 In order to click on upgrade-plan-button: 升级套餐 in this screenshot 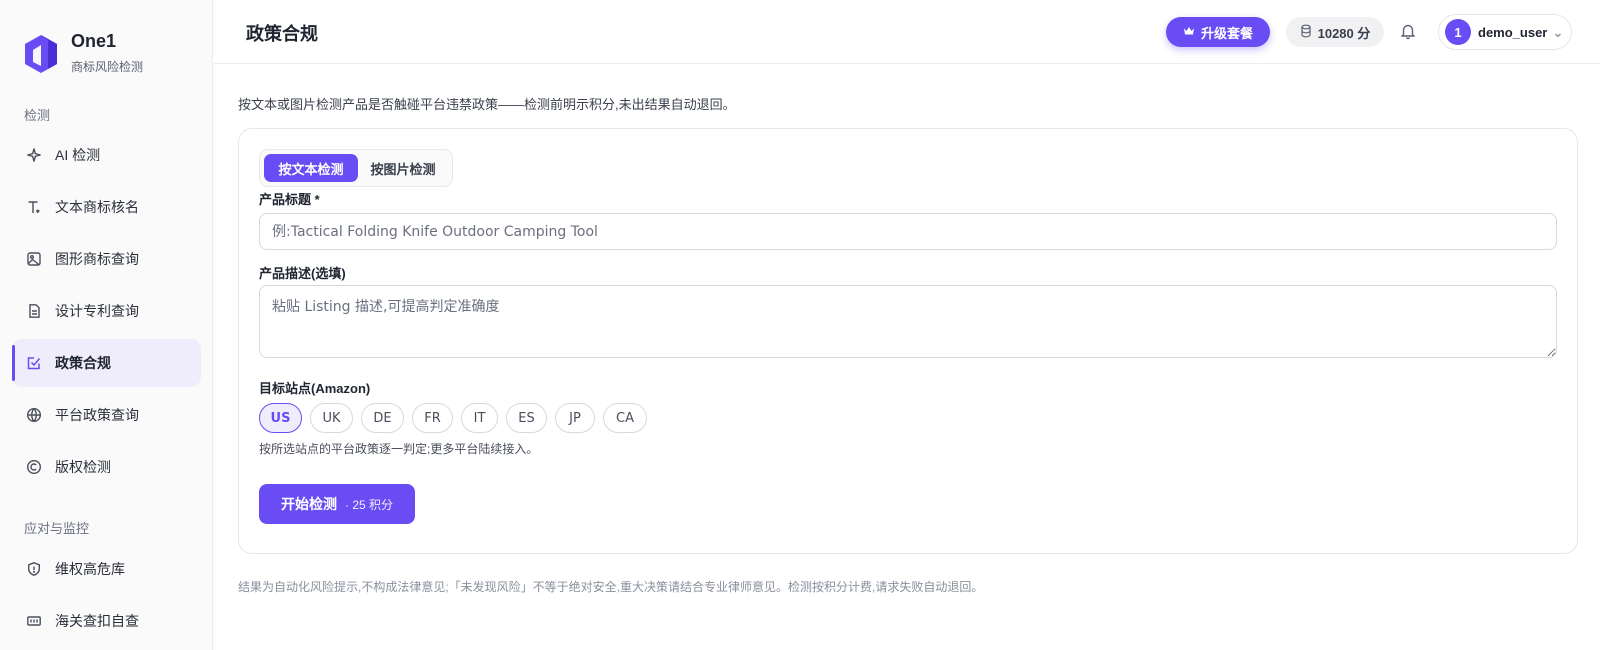, I will do `click(1218, 32)`.